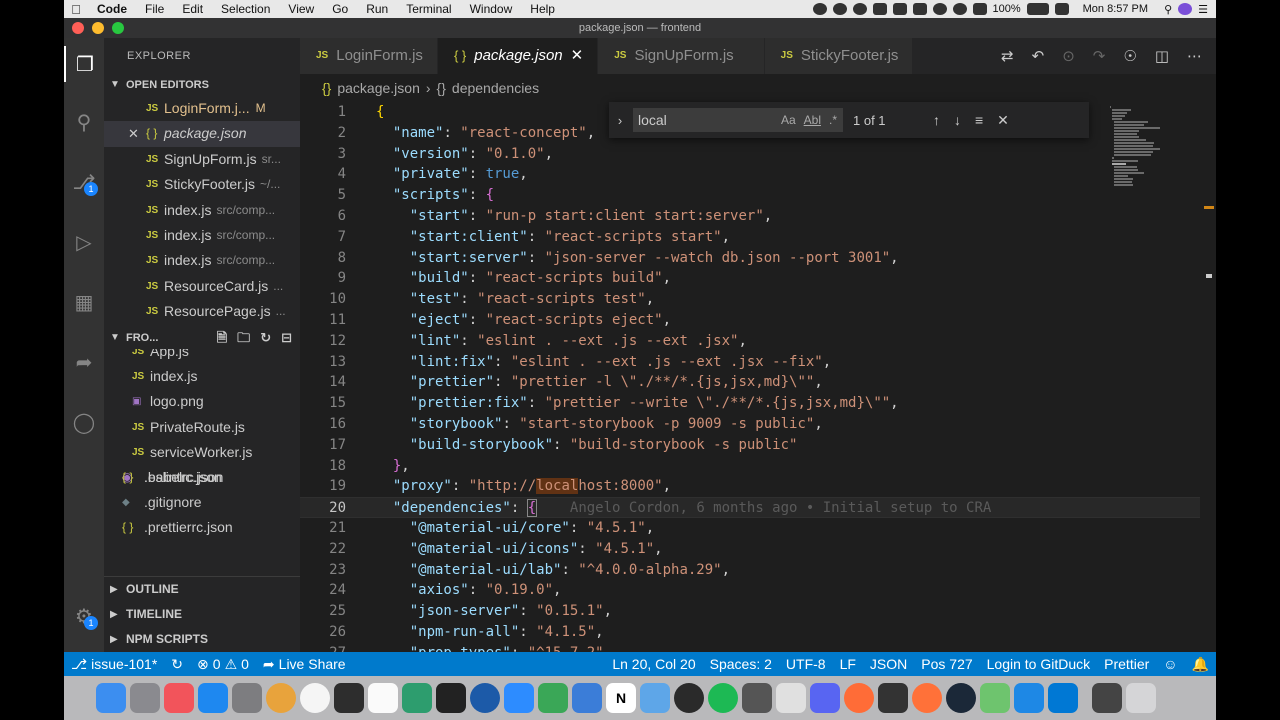 This screenshot has height=720, width=1280. What do you see at coordinates (1107, 698) in the screenshot?
I see `stack-icon` at bounding box center [1107, 698].